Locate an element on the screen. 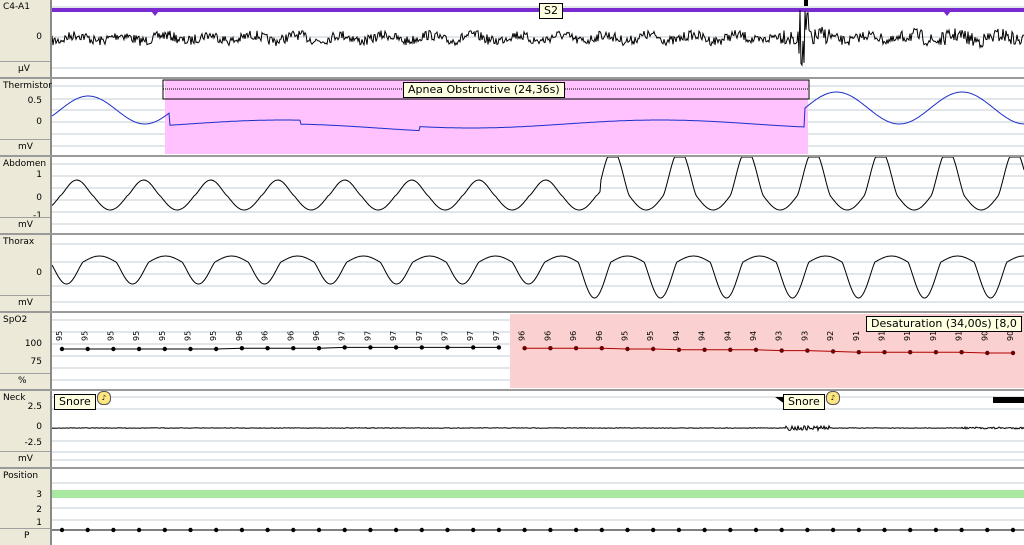 The height and width of the screenshot is (545, 1024). unit-neck: mV is located at coordinates (25, 459).